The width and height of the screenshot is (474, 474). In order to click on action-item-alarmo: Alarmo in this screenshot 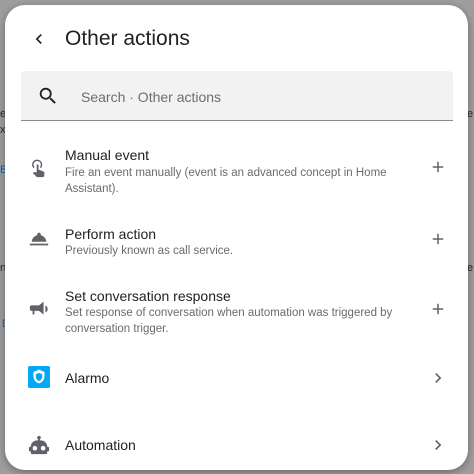, I will do `click(236, 377)`.